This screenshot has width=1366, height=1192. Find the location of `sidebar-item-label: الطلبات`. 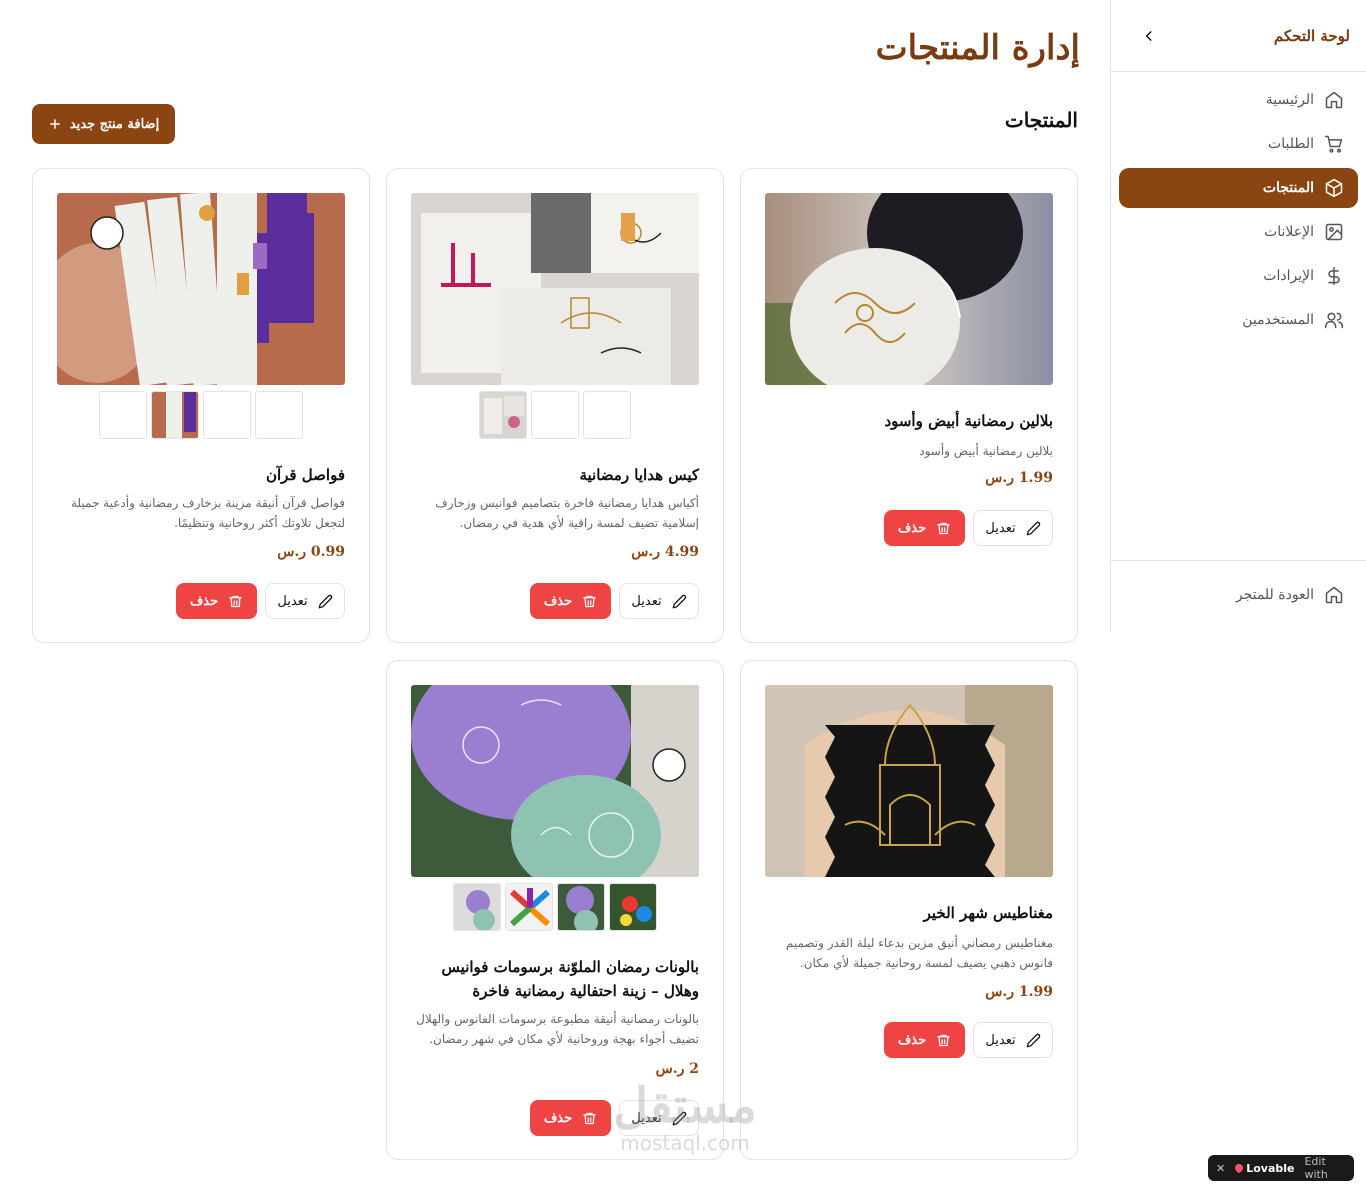

sidebar-item-label: الطلبات is located at coordinates (1291, 144).